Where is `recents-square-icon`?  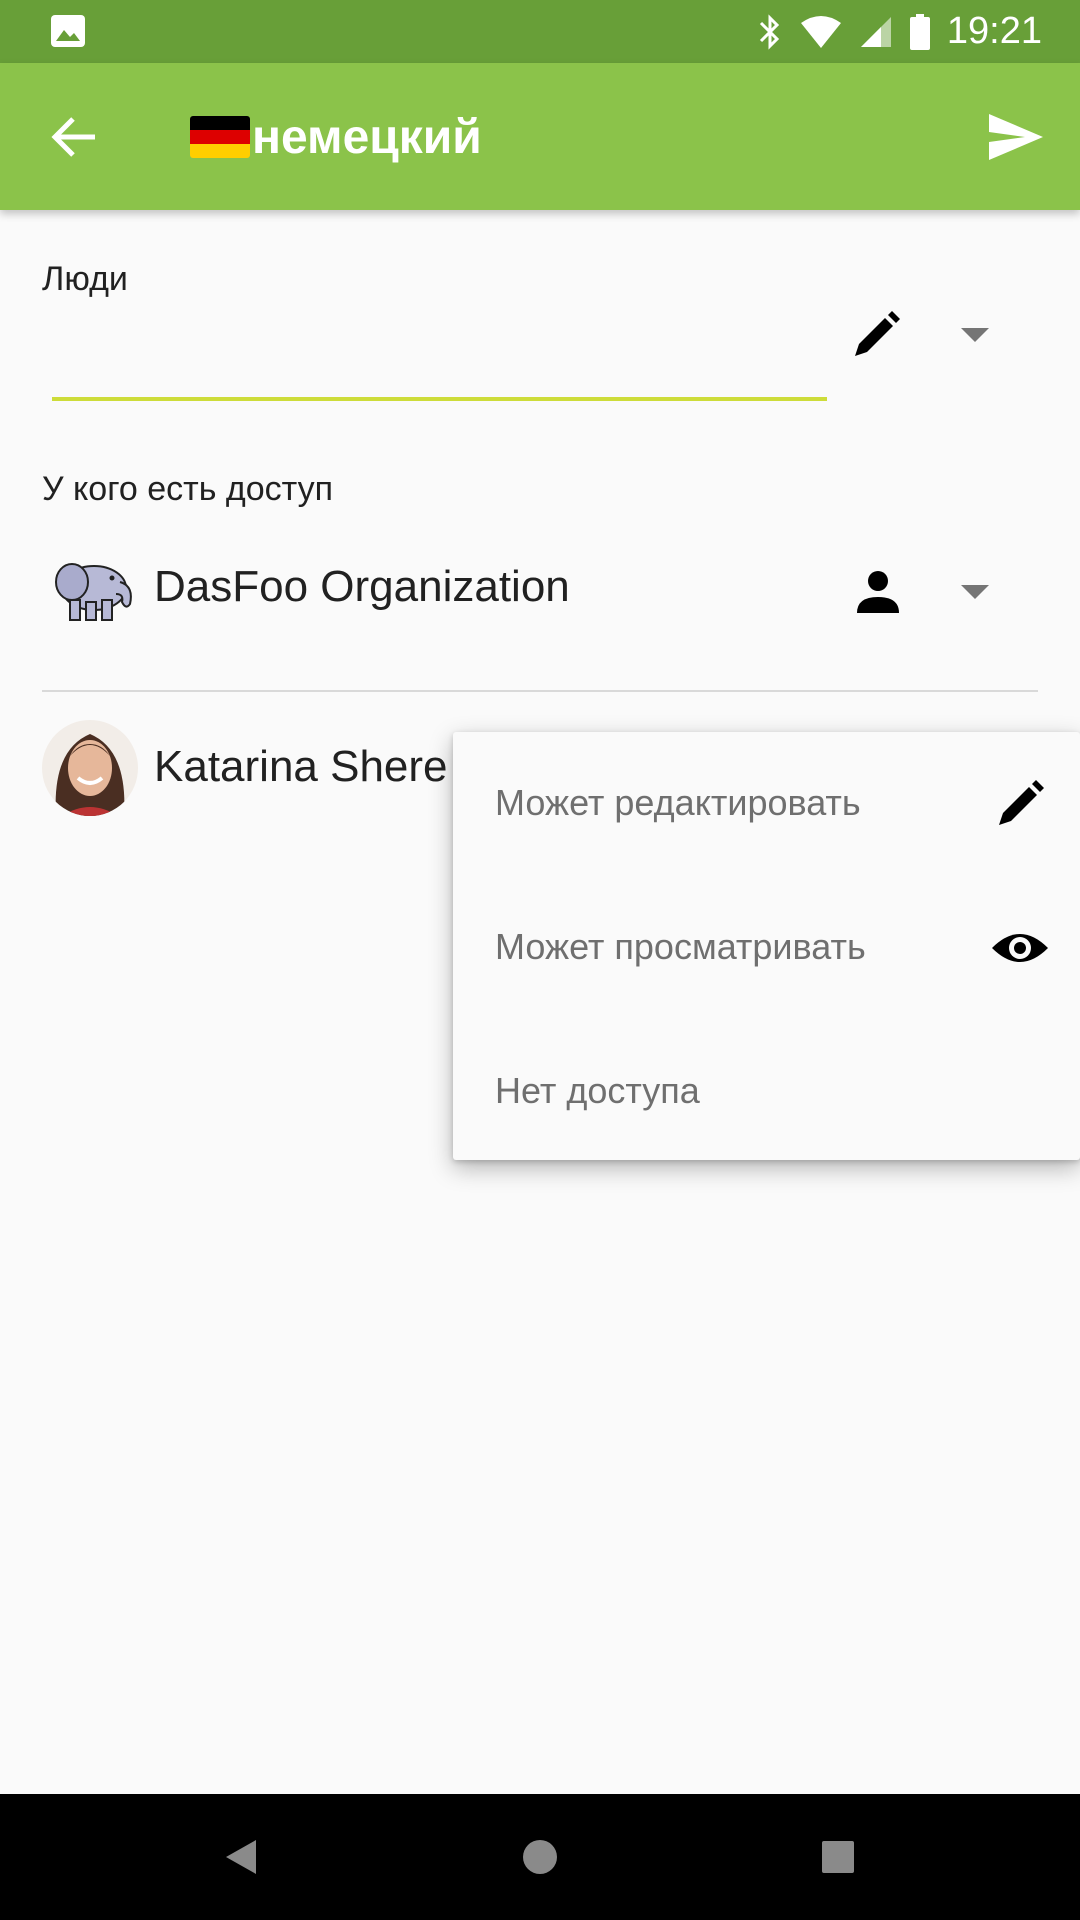 recents-square-icon is located at coordinates (838, 1857).